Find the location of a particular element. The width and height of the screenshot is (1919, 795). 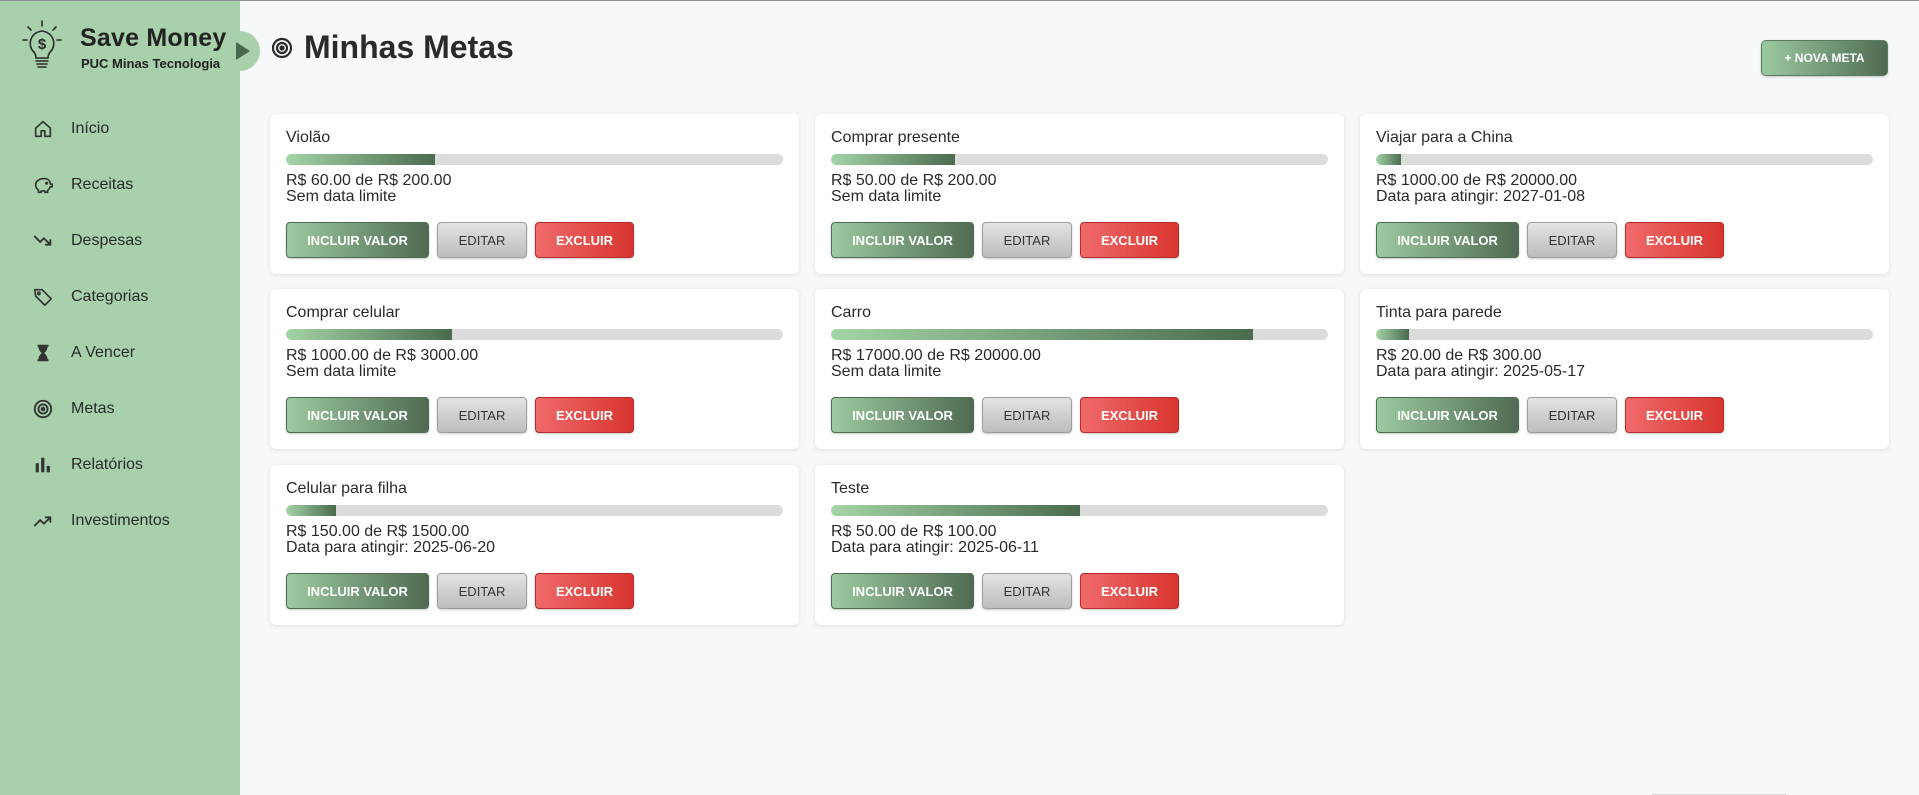

goal-amount: R$ 50.00 de R$ 200.00 is located at coordinates (914, 180).